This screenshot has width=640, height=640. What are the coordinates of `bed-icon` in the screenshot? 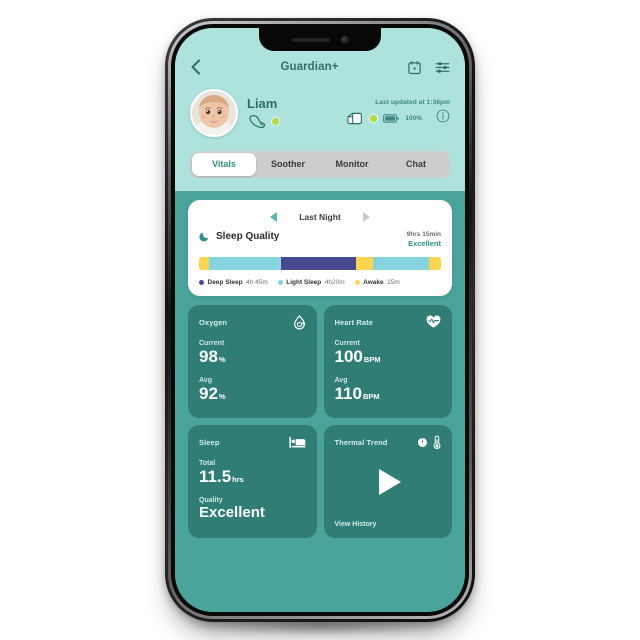 It's located at (296, 442).